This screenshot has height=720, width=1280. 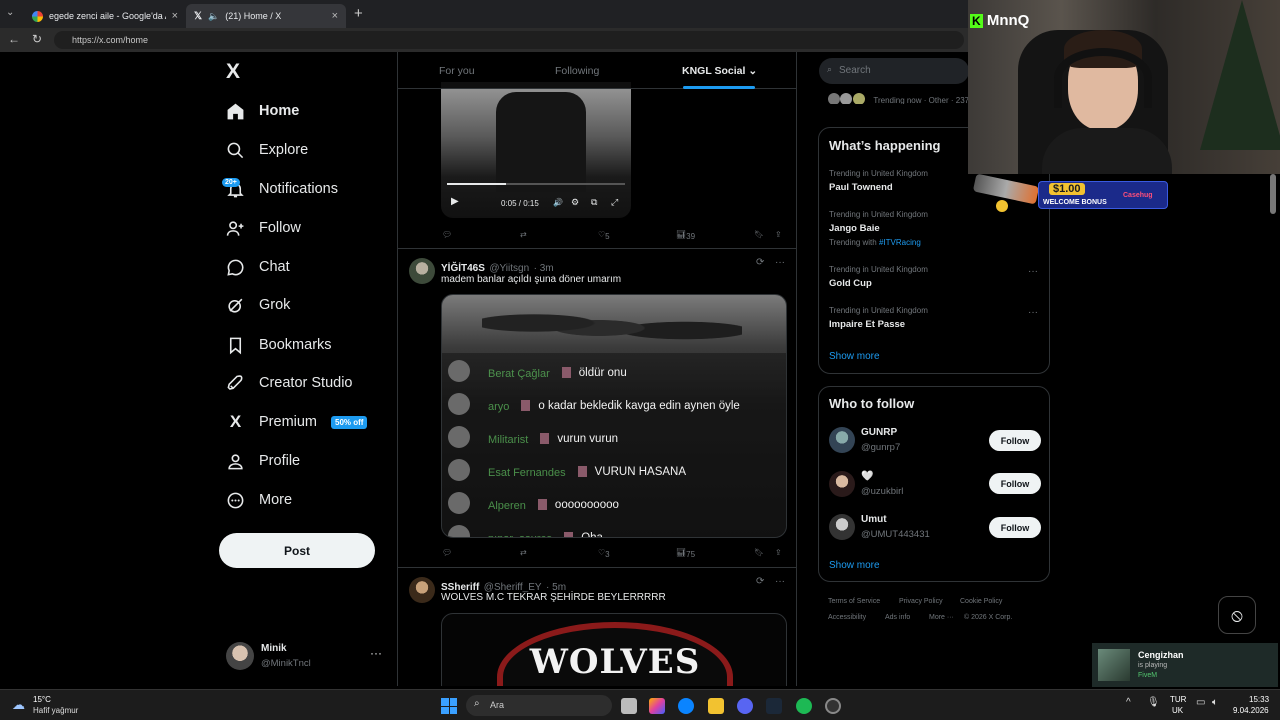 I want to click on new-tab-button: +, so click(x=358, y=13).